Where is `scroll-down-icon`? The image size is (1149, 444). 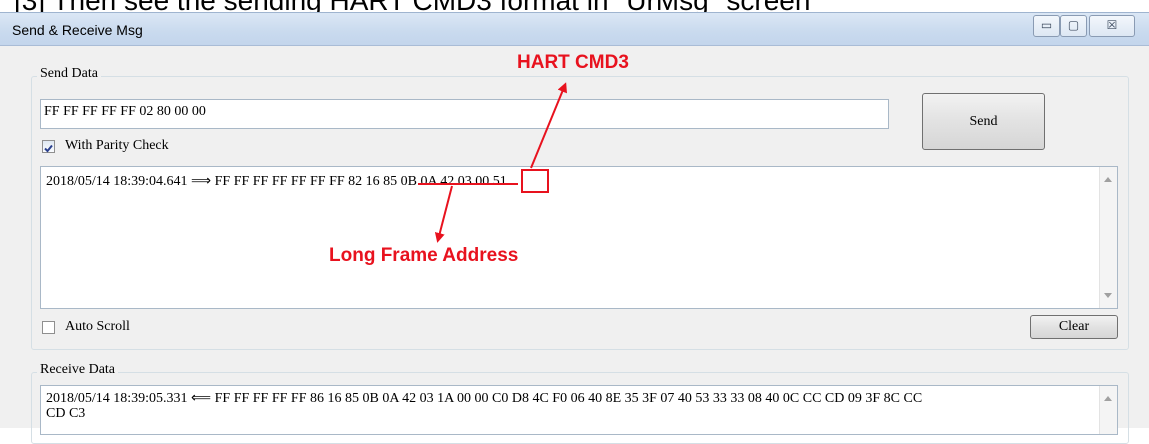
scroll-down-icon is located at coordinates (1108, 295).